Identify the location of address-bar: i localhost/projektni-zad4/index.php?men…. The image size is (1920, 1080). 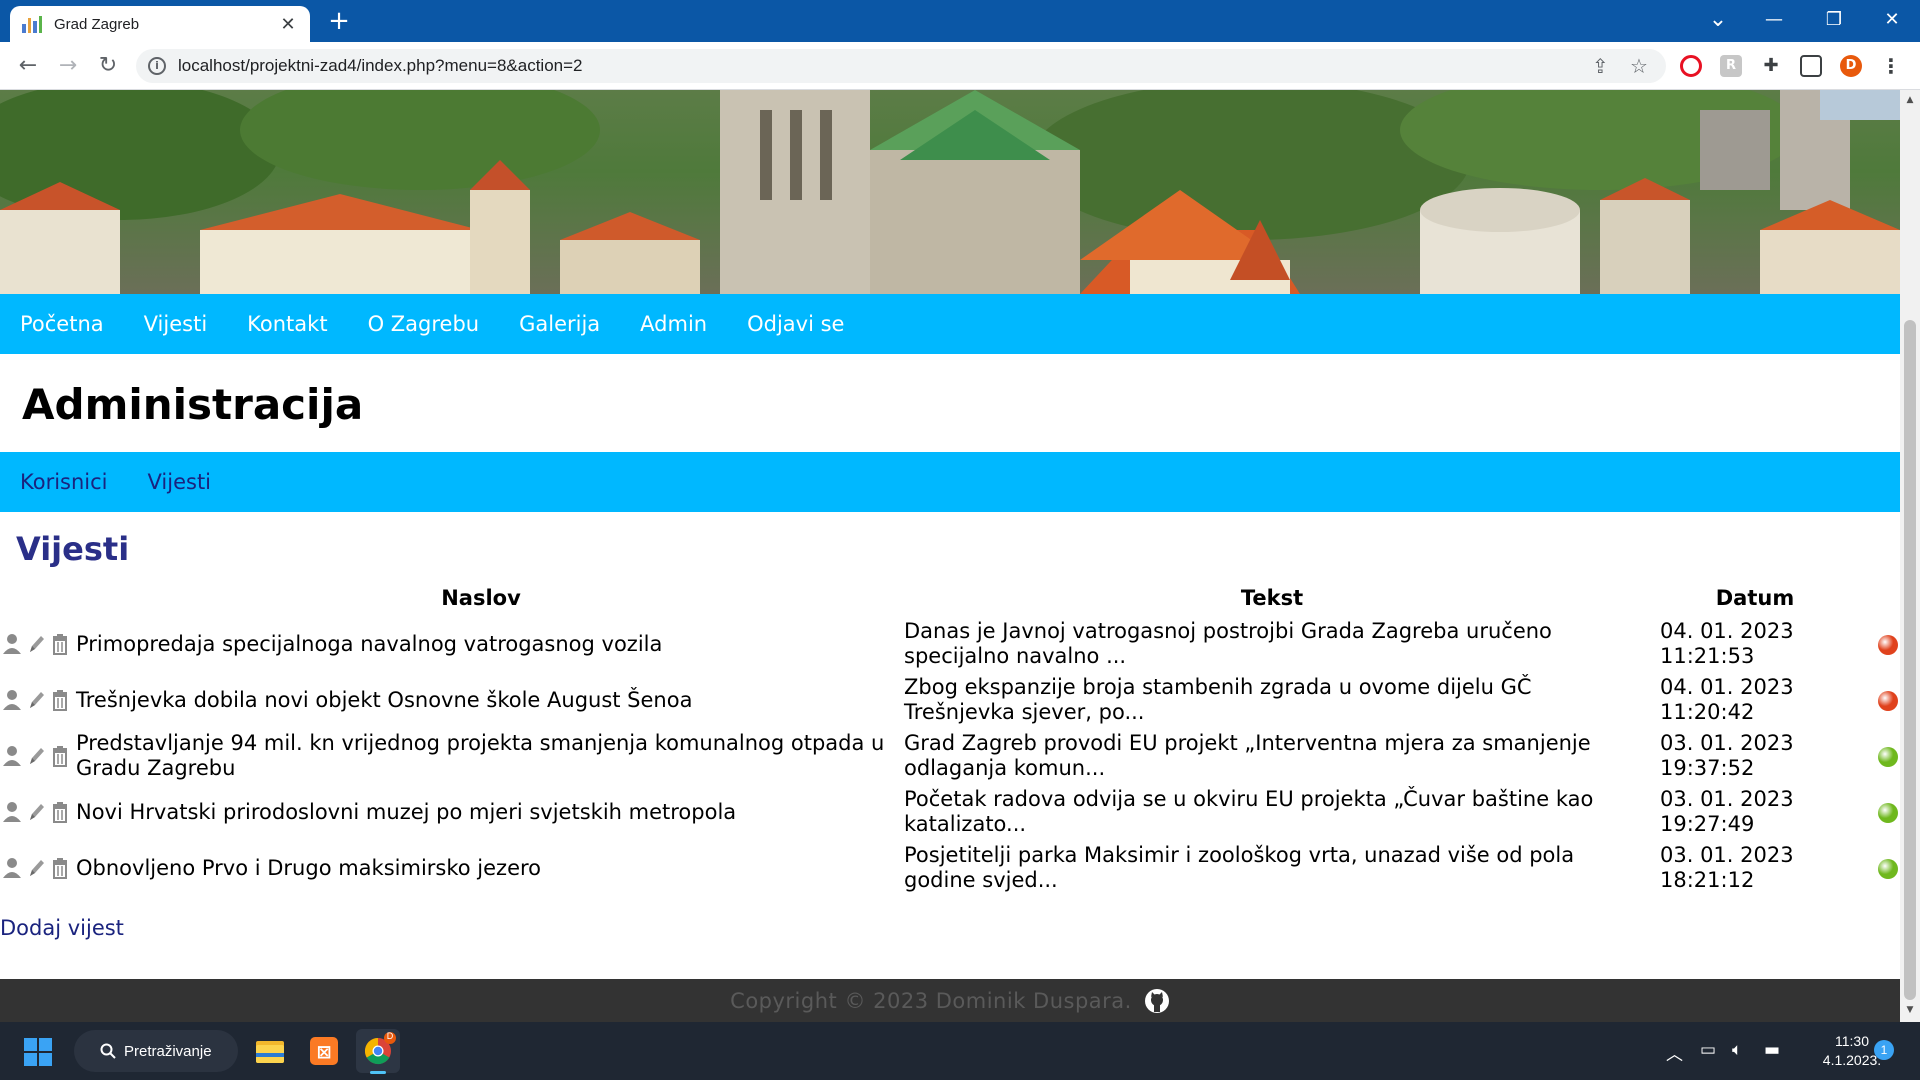
(901, 66).